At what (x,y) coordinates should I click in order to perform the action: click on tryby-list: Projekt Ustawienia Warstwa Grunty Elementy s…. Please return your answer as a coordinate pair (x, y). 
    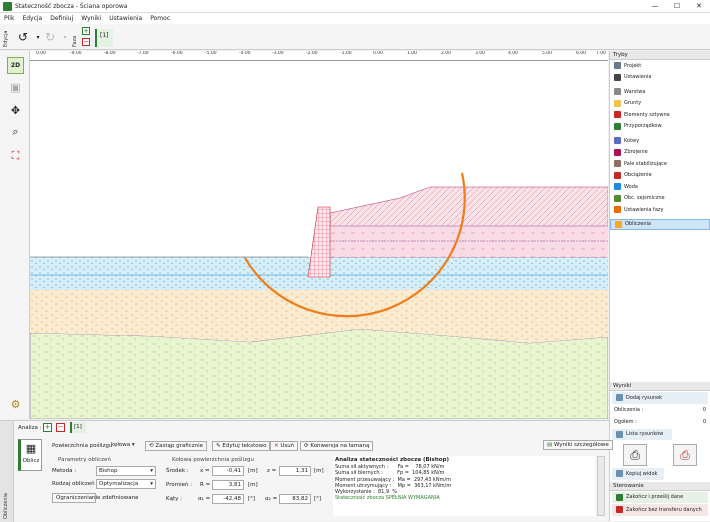
    Looking at the image, I should click on (660, 145).